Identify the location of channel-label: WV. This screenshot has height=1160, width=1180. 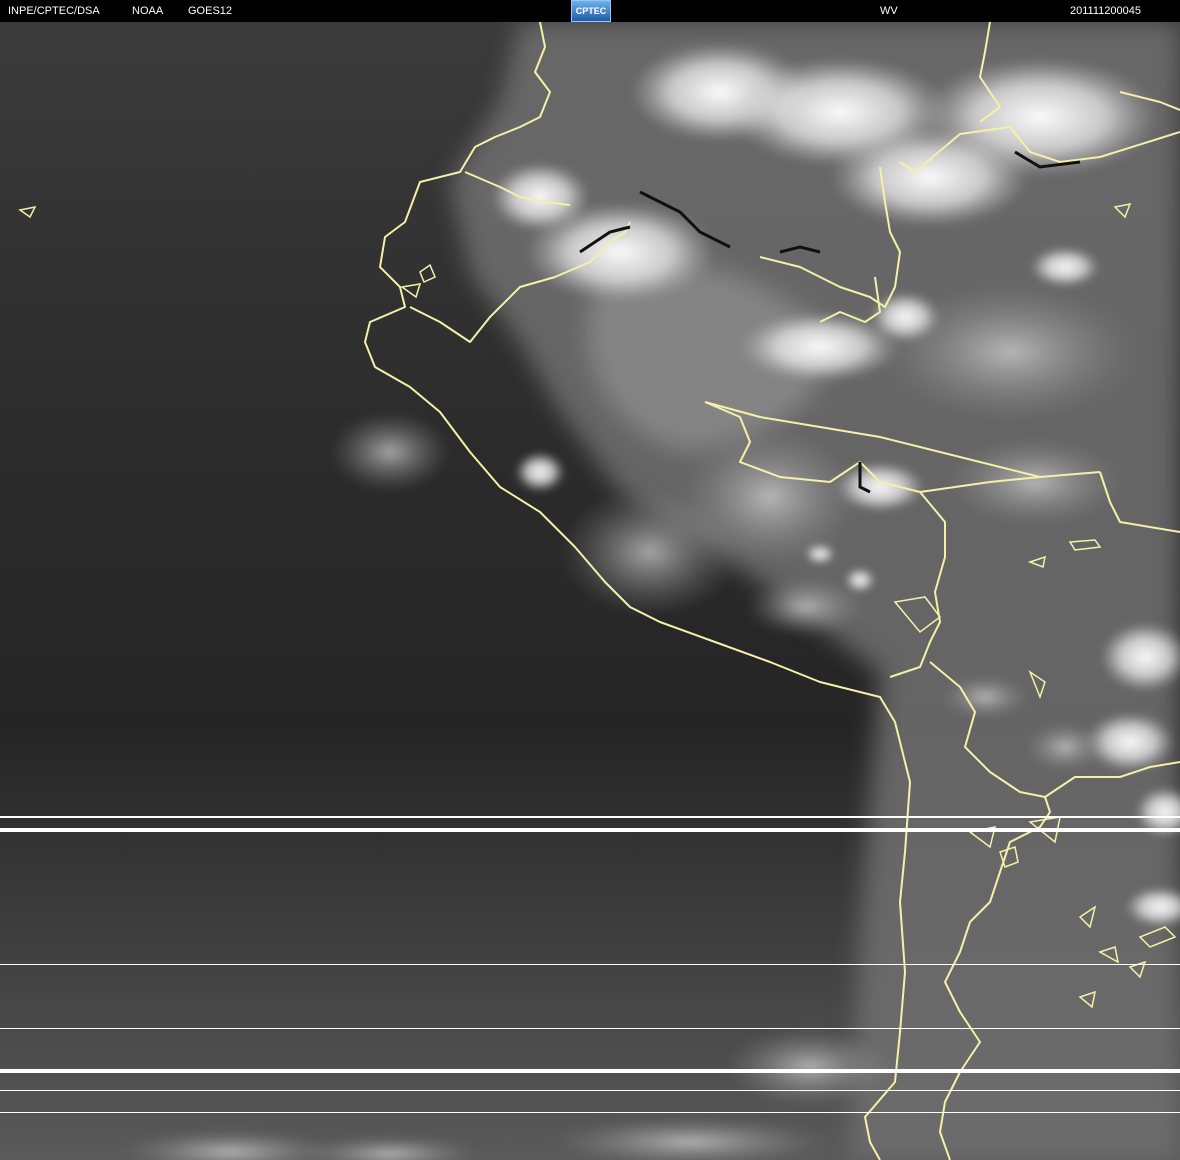
(889, 11).